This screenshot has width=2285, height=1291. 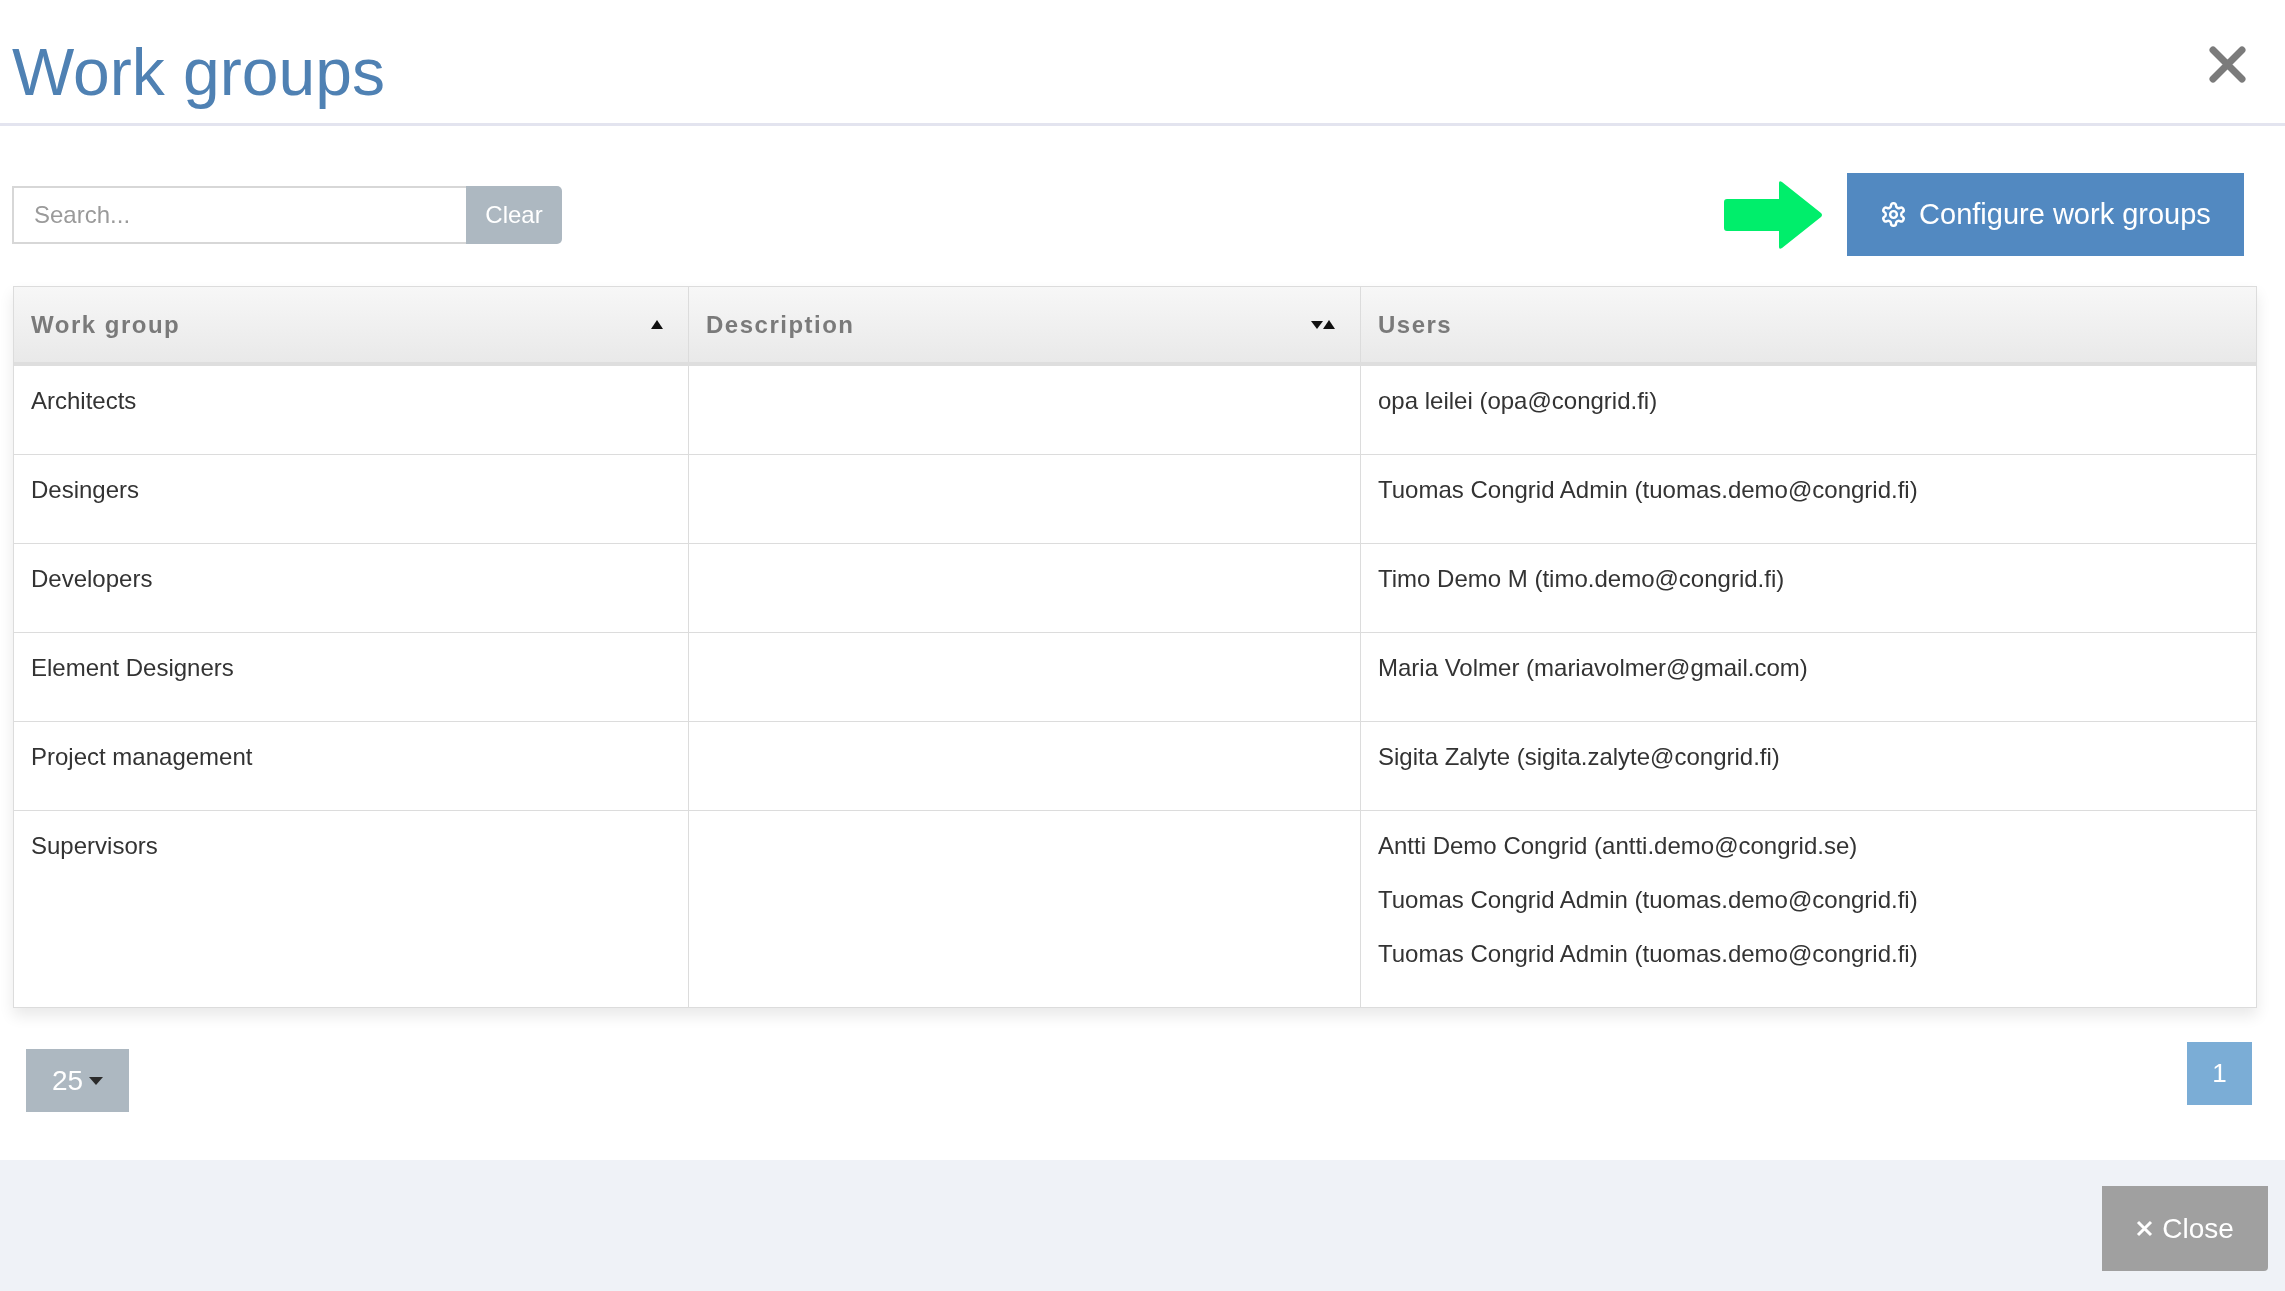 What do you see at coordinates (1593, 668) in the screenshot?
I see `user-name: Maria Volmer (mariavolmer@gmail.com)` at bounding box center [1593, 668].